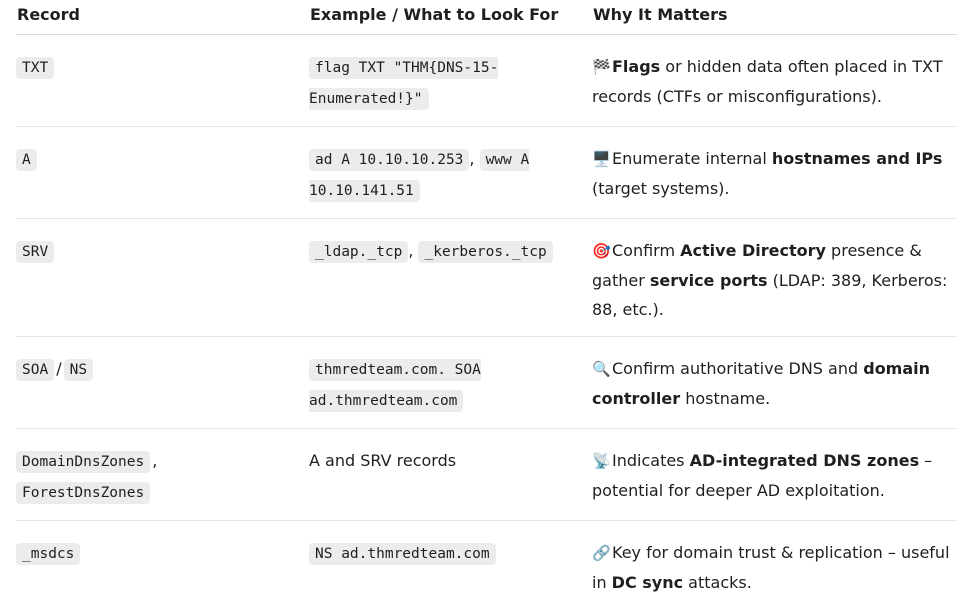 The height and width of the screenshot is (609, 977). Describe the element at coordinates (602, 461) in the screenshot. I see `emoji-icon: 📡` at that location.